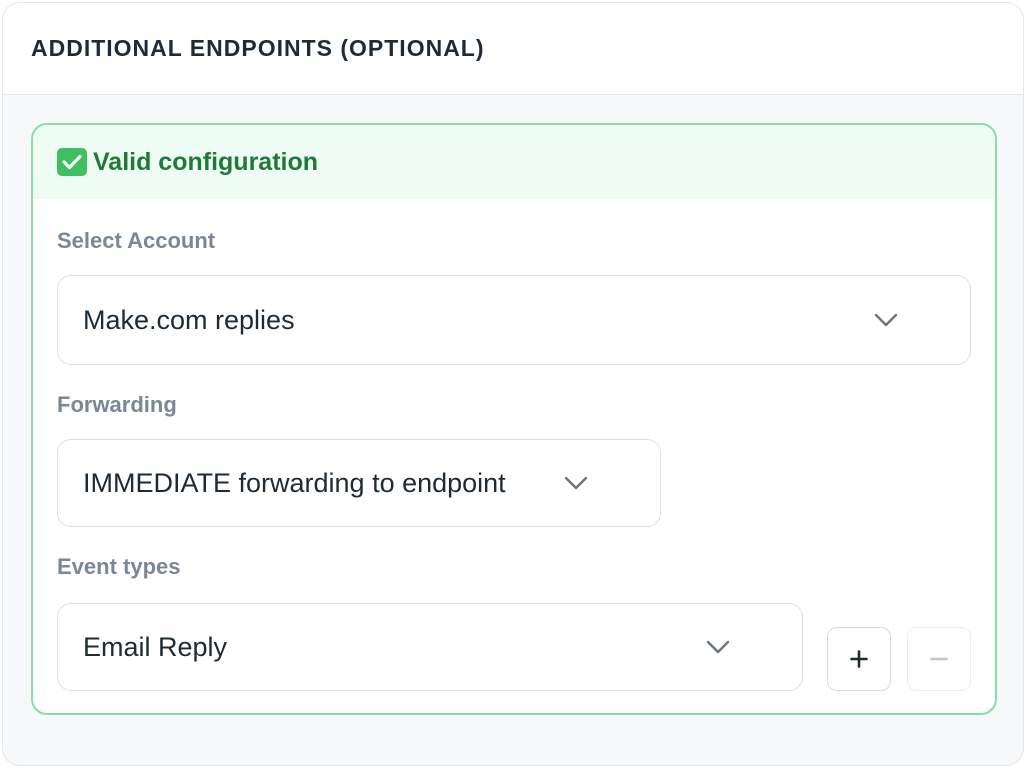  I want to click on remove-event-type-button: −, so click(939, 659).